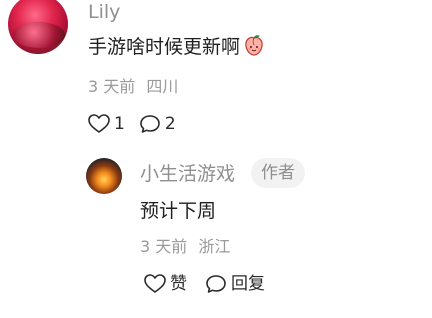  Describe the element at coordinates (119, 124) in the screenshot. I see `like-count: 1` at that location.